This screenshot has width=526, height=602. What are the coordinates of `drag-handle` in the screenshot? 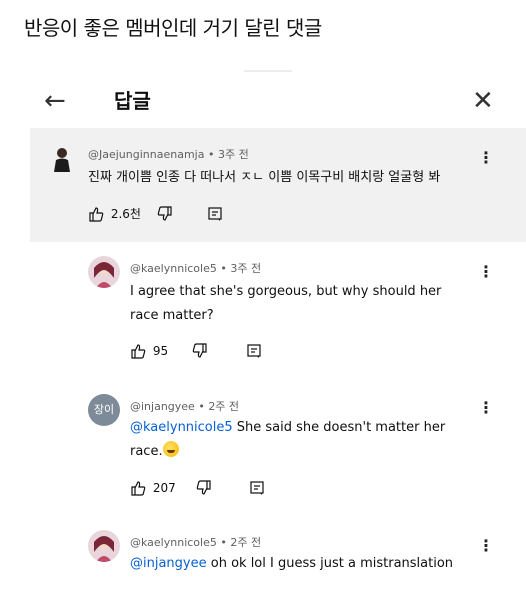 It's located at (268, 71).